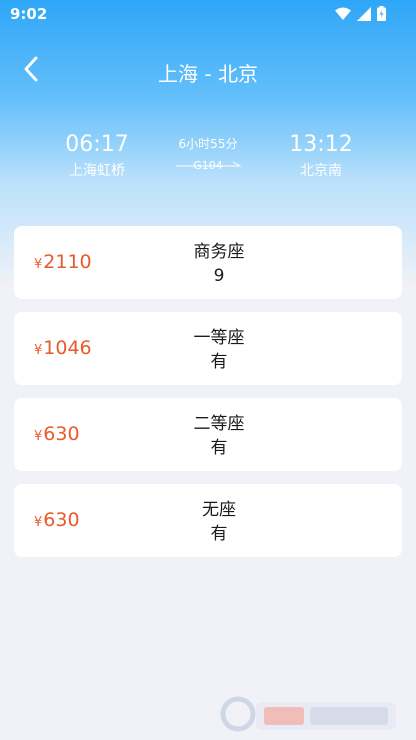  Describe the element at coordinates (97, 144) in the screenshot. I see `departure-time: 06:17` at that location.